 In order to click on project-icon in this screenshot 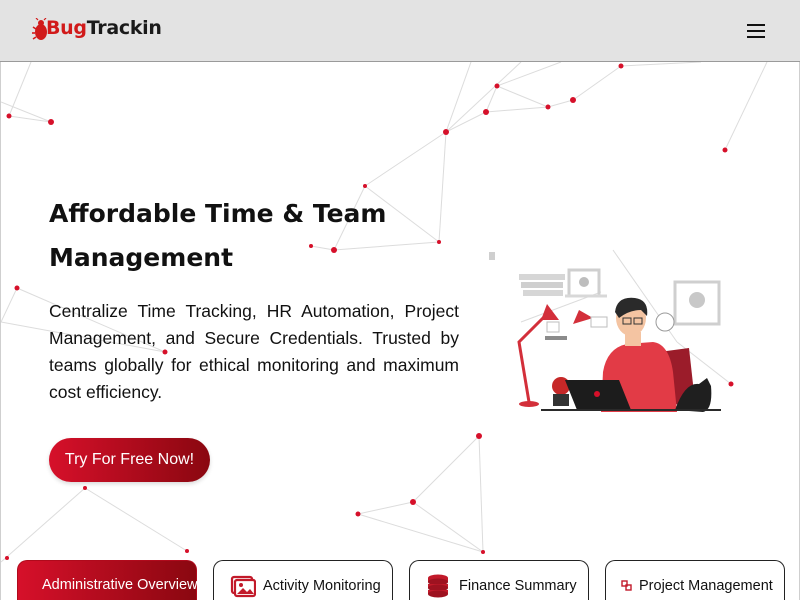, I will do `click(626, 585)`.